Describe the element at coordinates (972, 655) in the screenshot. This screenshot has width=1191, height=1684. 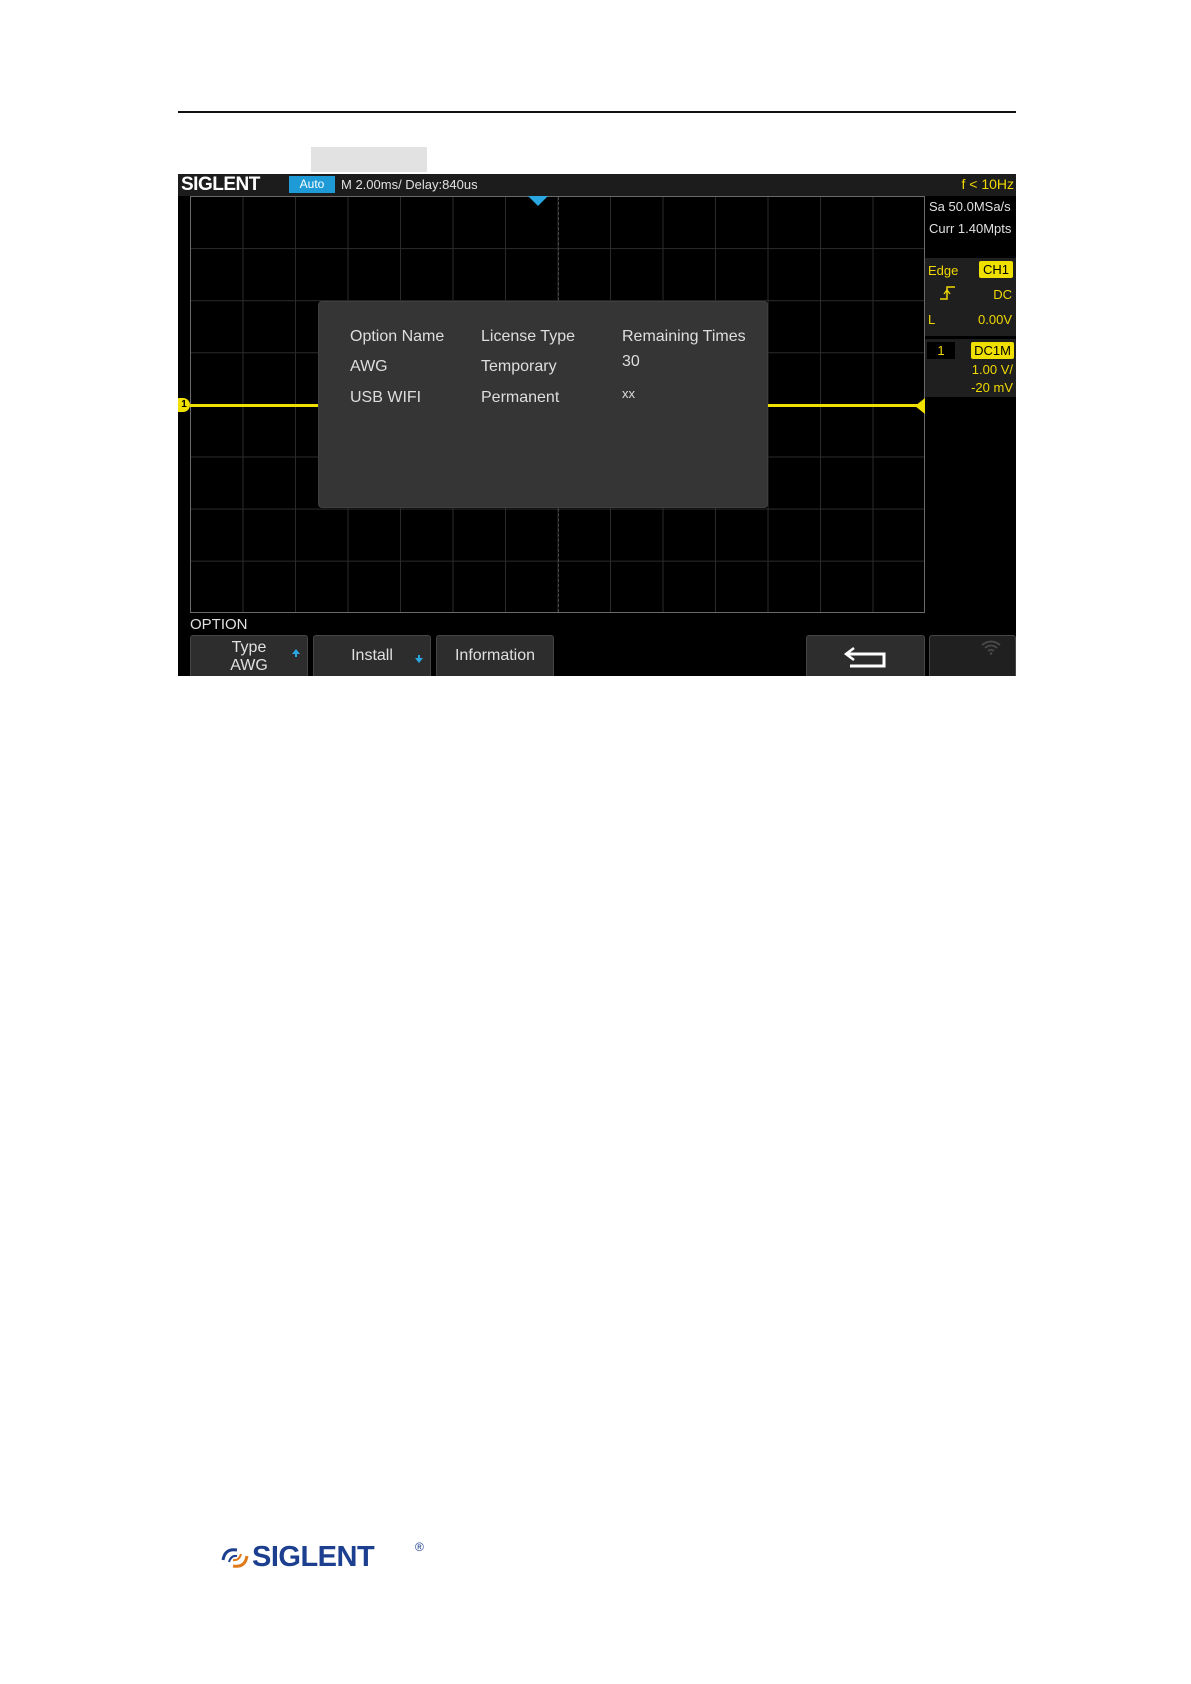
I see `wifi-status-button` at that location.